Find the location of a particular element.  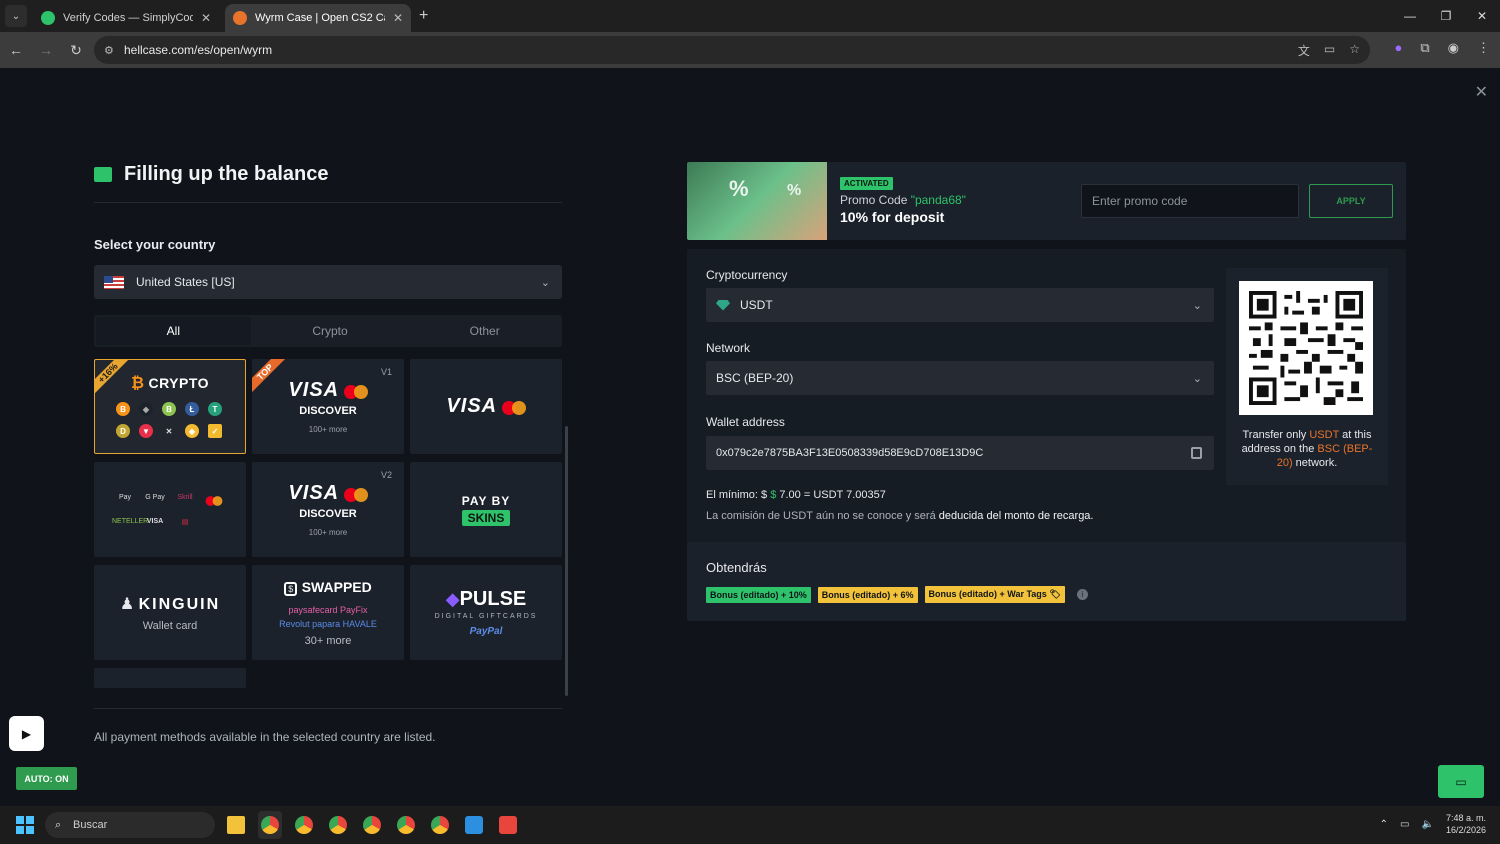

tab-crypto: Crypto is located at coordinates (330, 331).